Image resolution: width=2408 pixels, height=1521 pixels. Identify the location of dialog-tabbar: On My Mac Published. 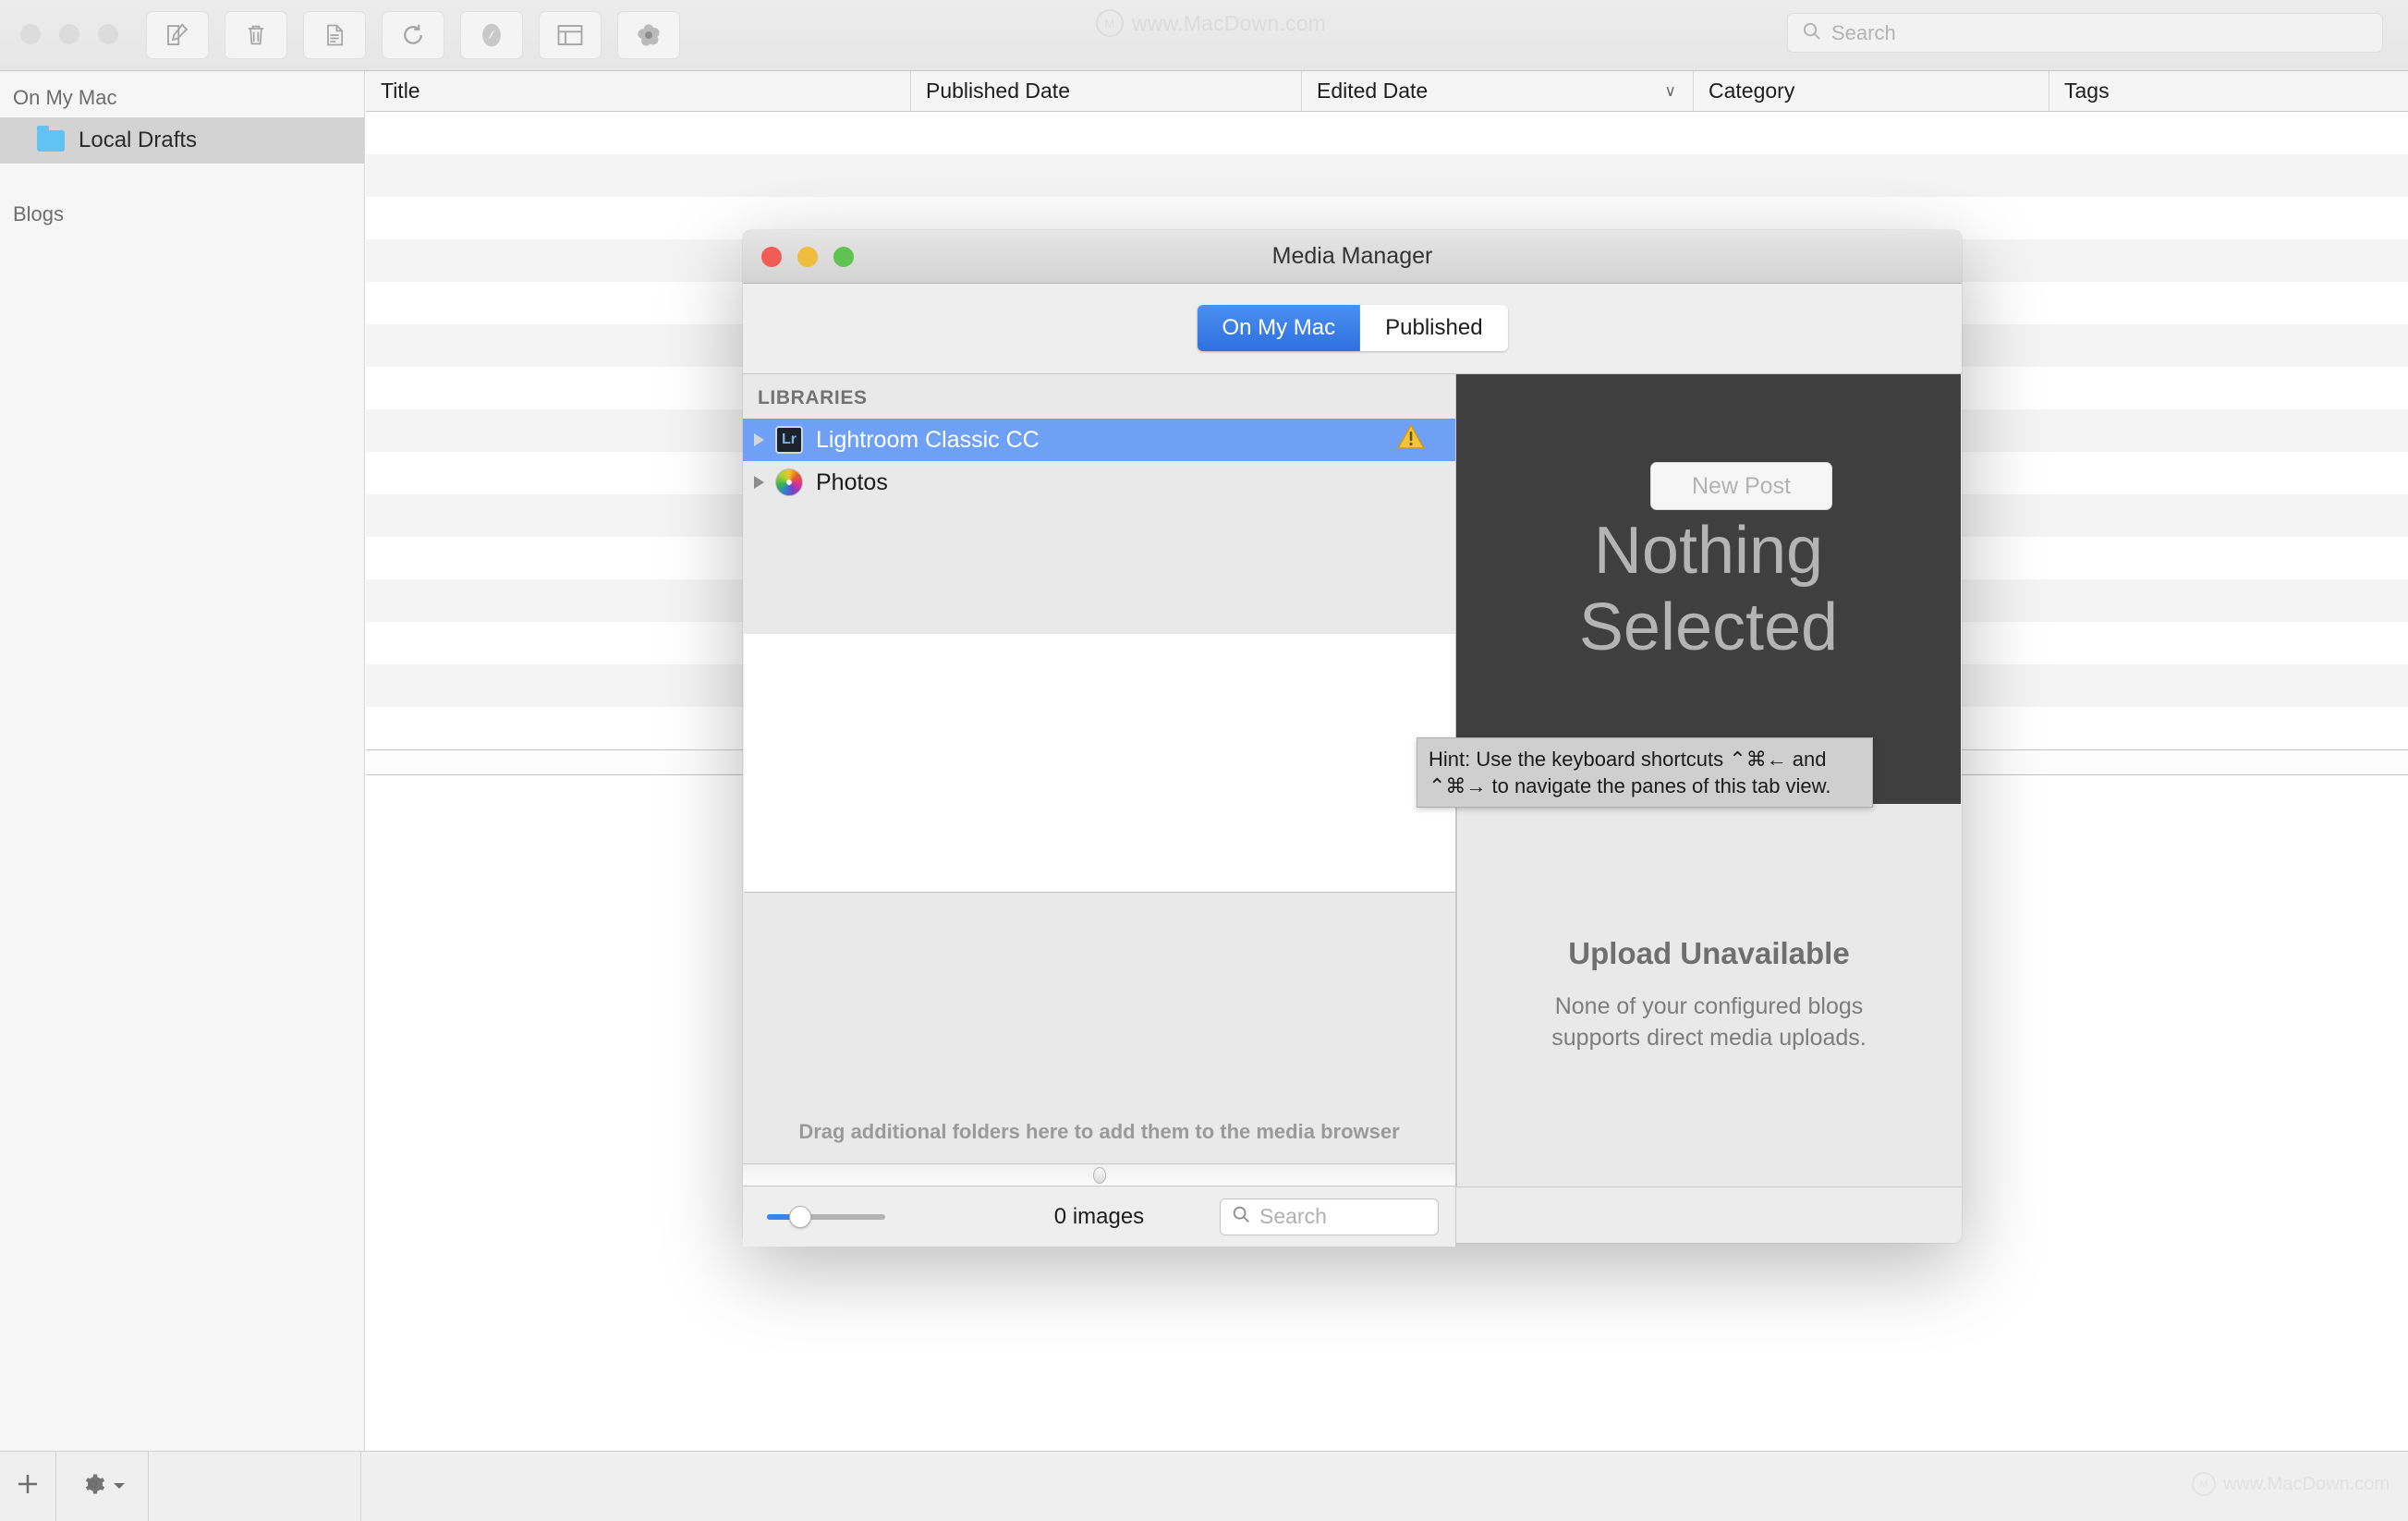
(1352, 329).